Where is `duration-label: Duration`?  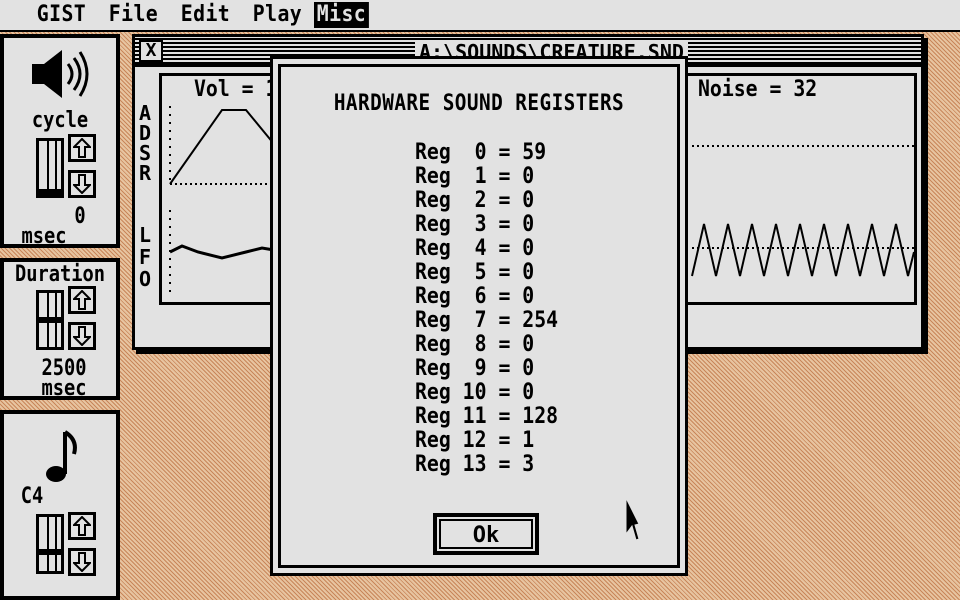
duration-label: Duration is located at coordinates (60, 274).